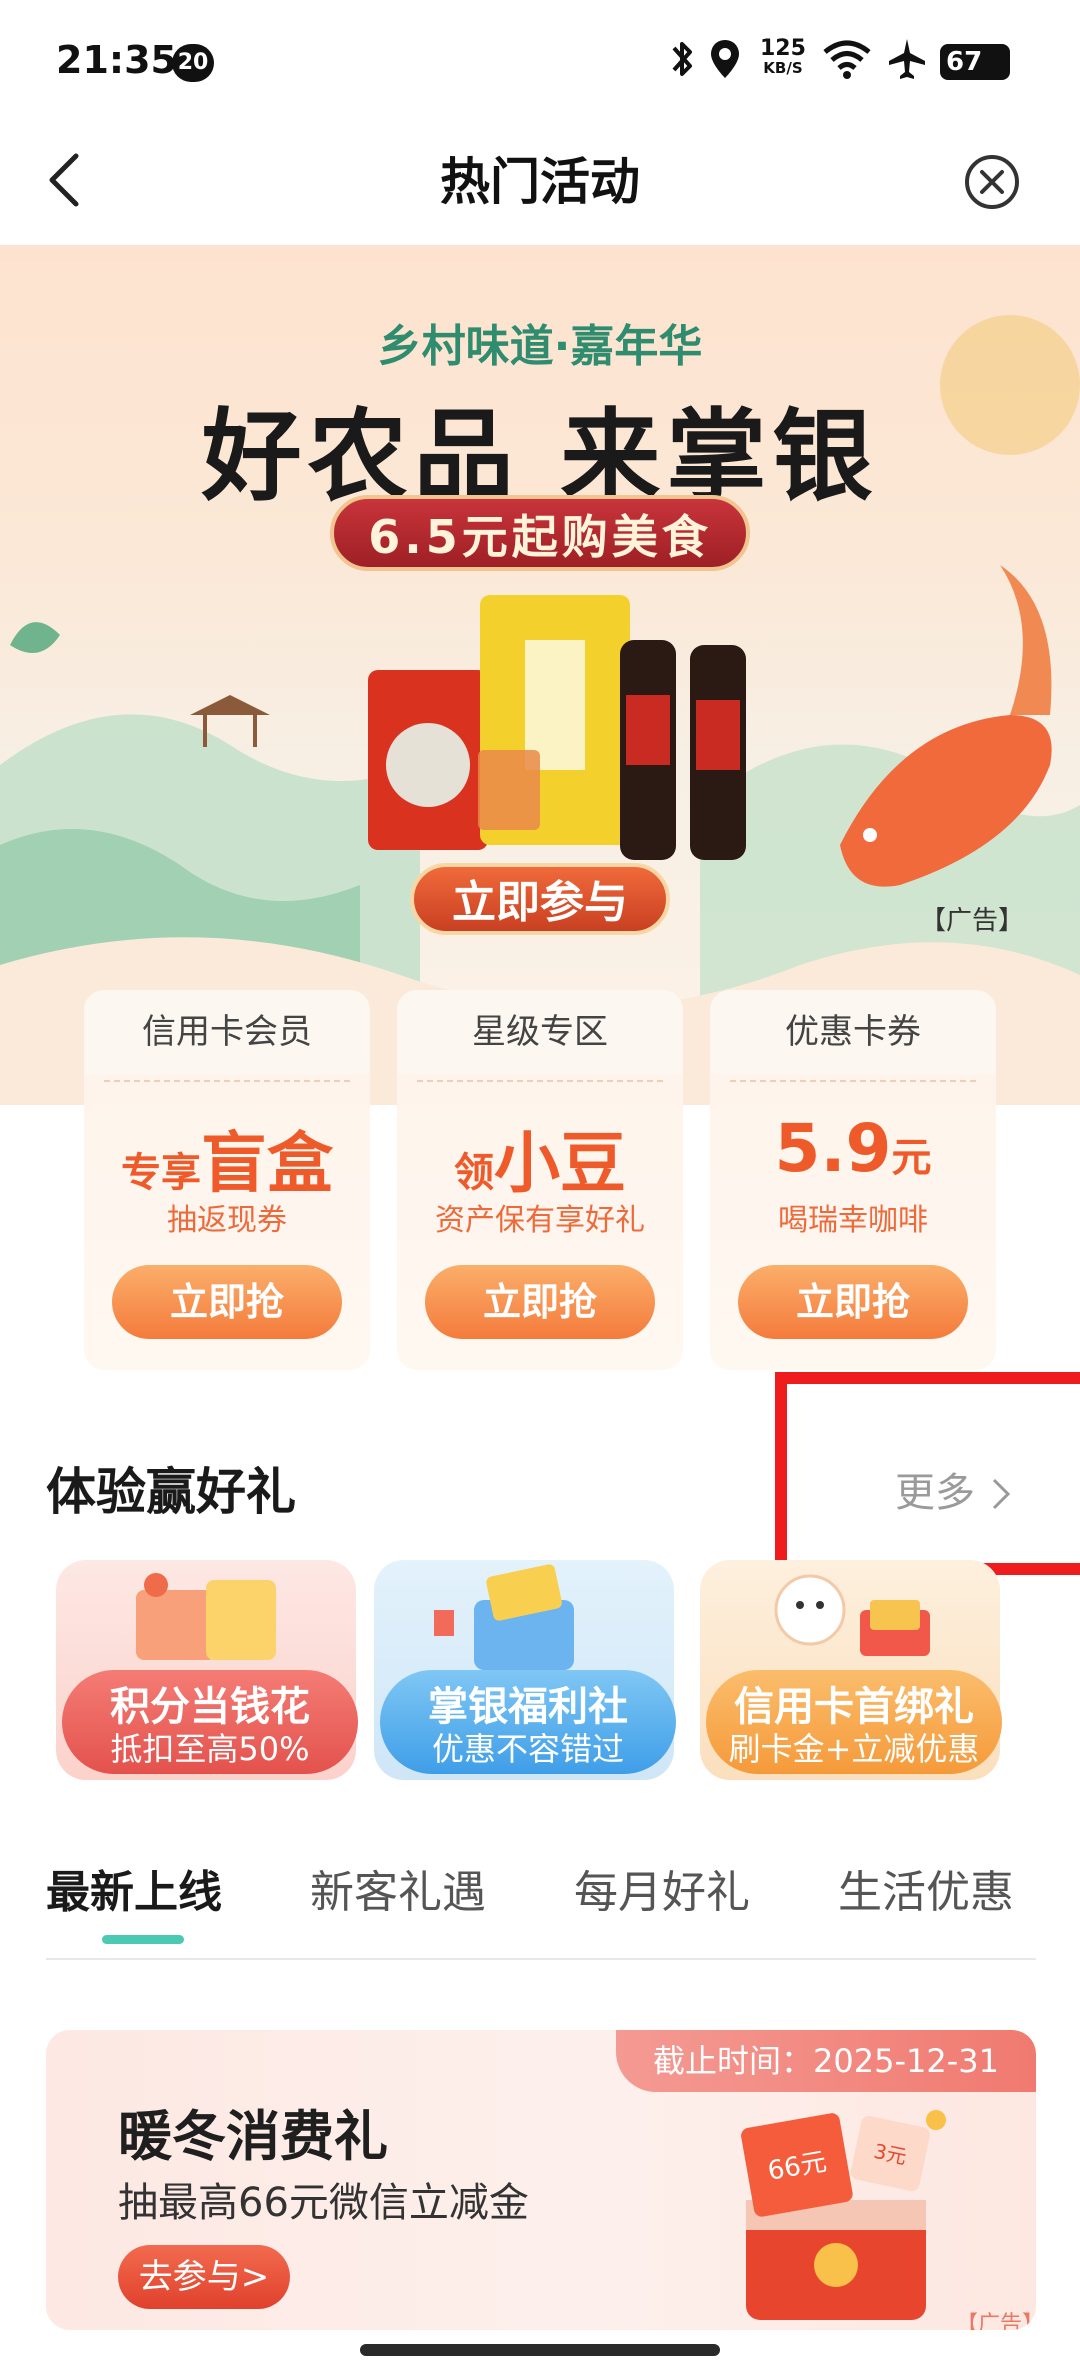 The height and width of the screenshot is (2376, 1080). Describe the element at coordinates (854, 1722) in the screenshot. I see `tile-label-pill: 信用卡首绑礼 刷卡金+立减优惠` at that location.